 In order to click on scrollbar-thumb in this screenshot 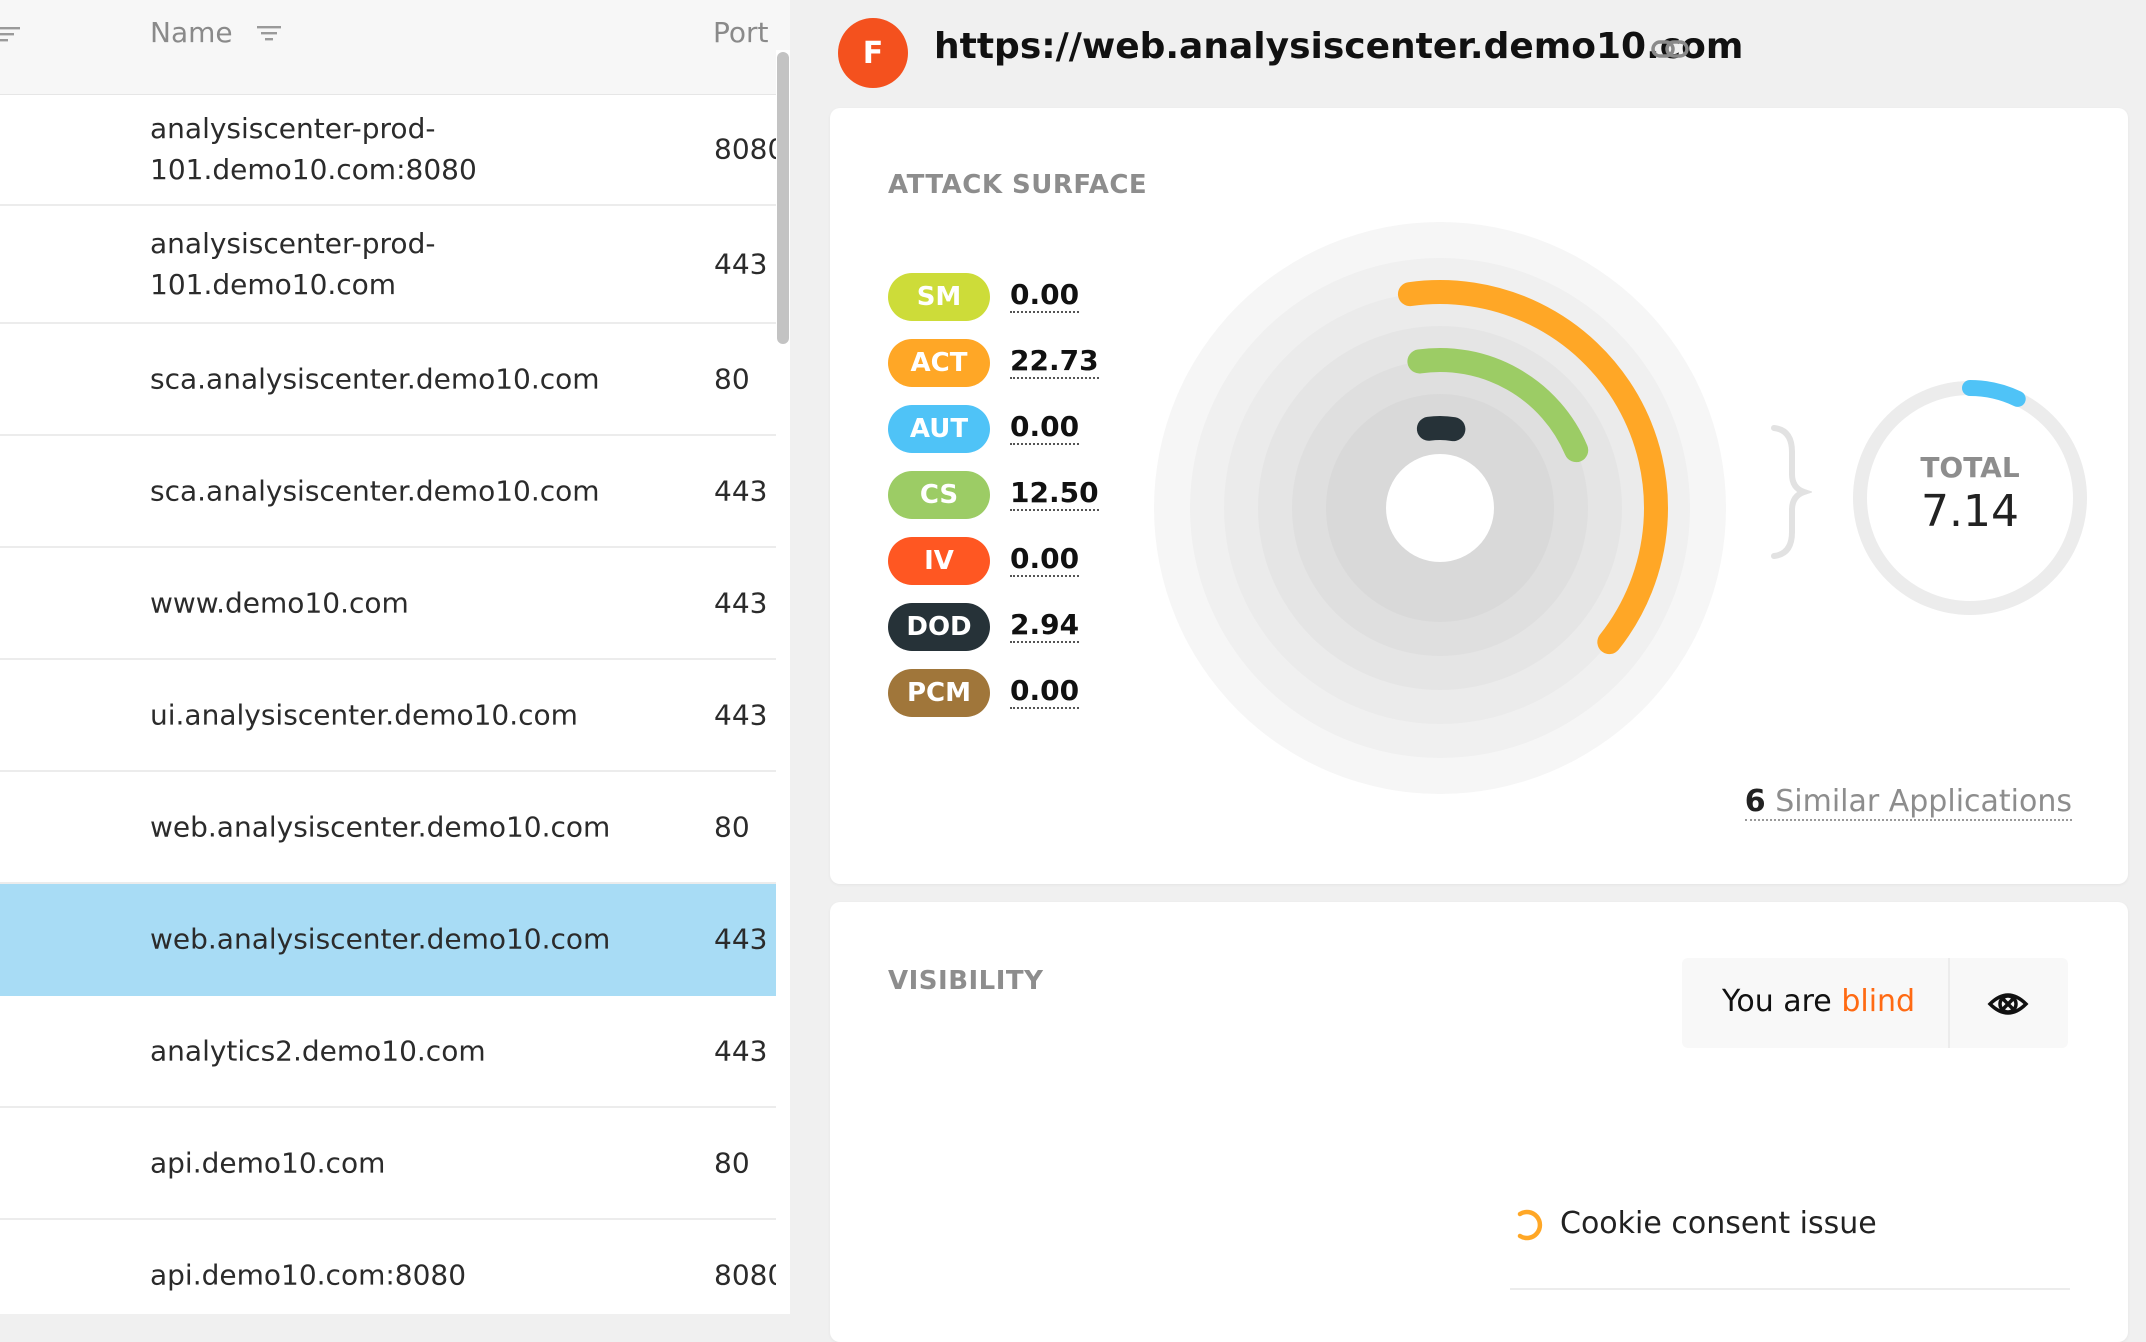, I will do `click(783, 198)`.